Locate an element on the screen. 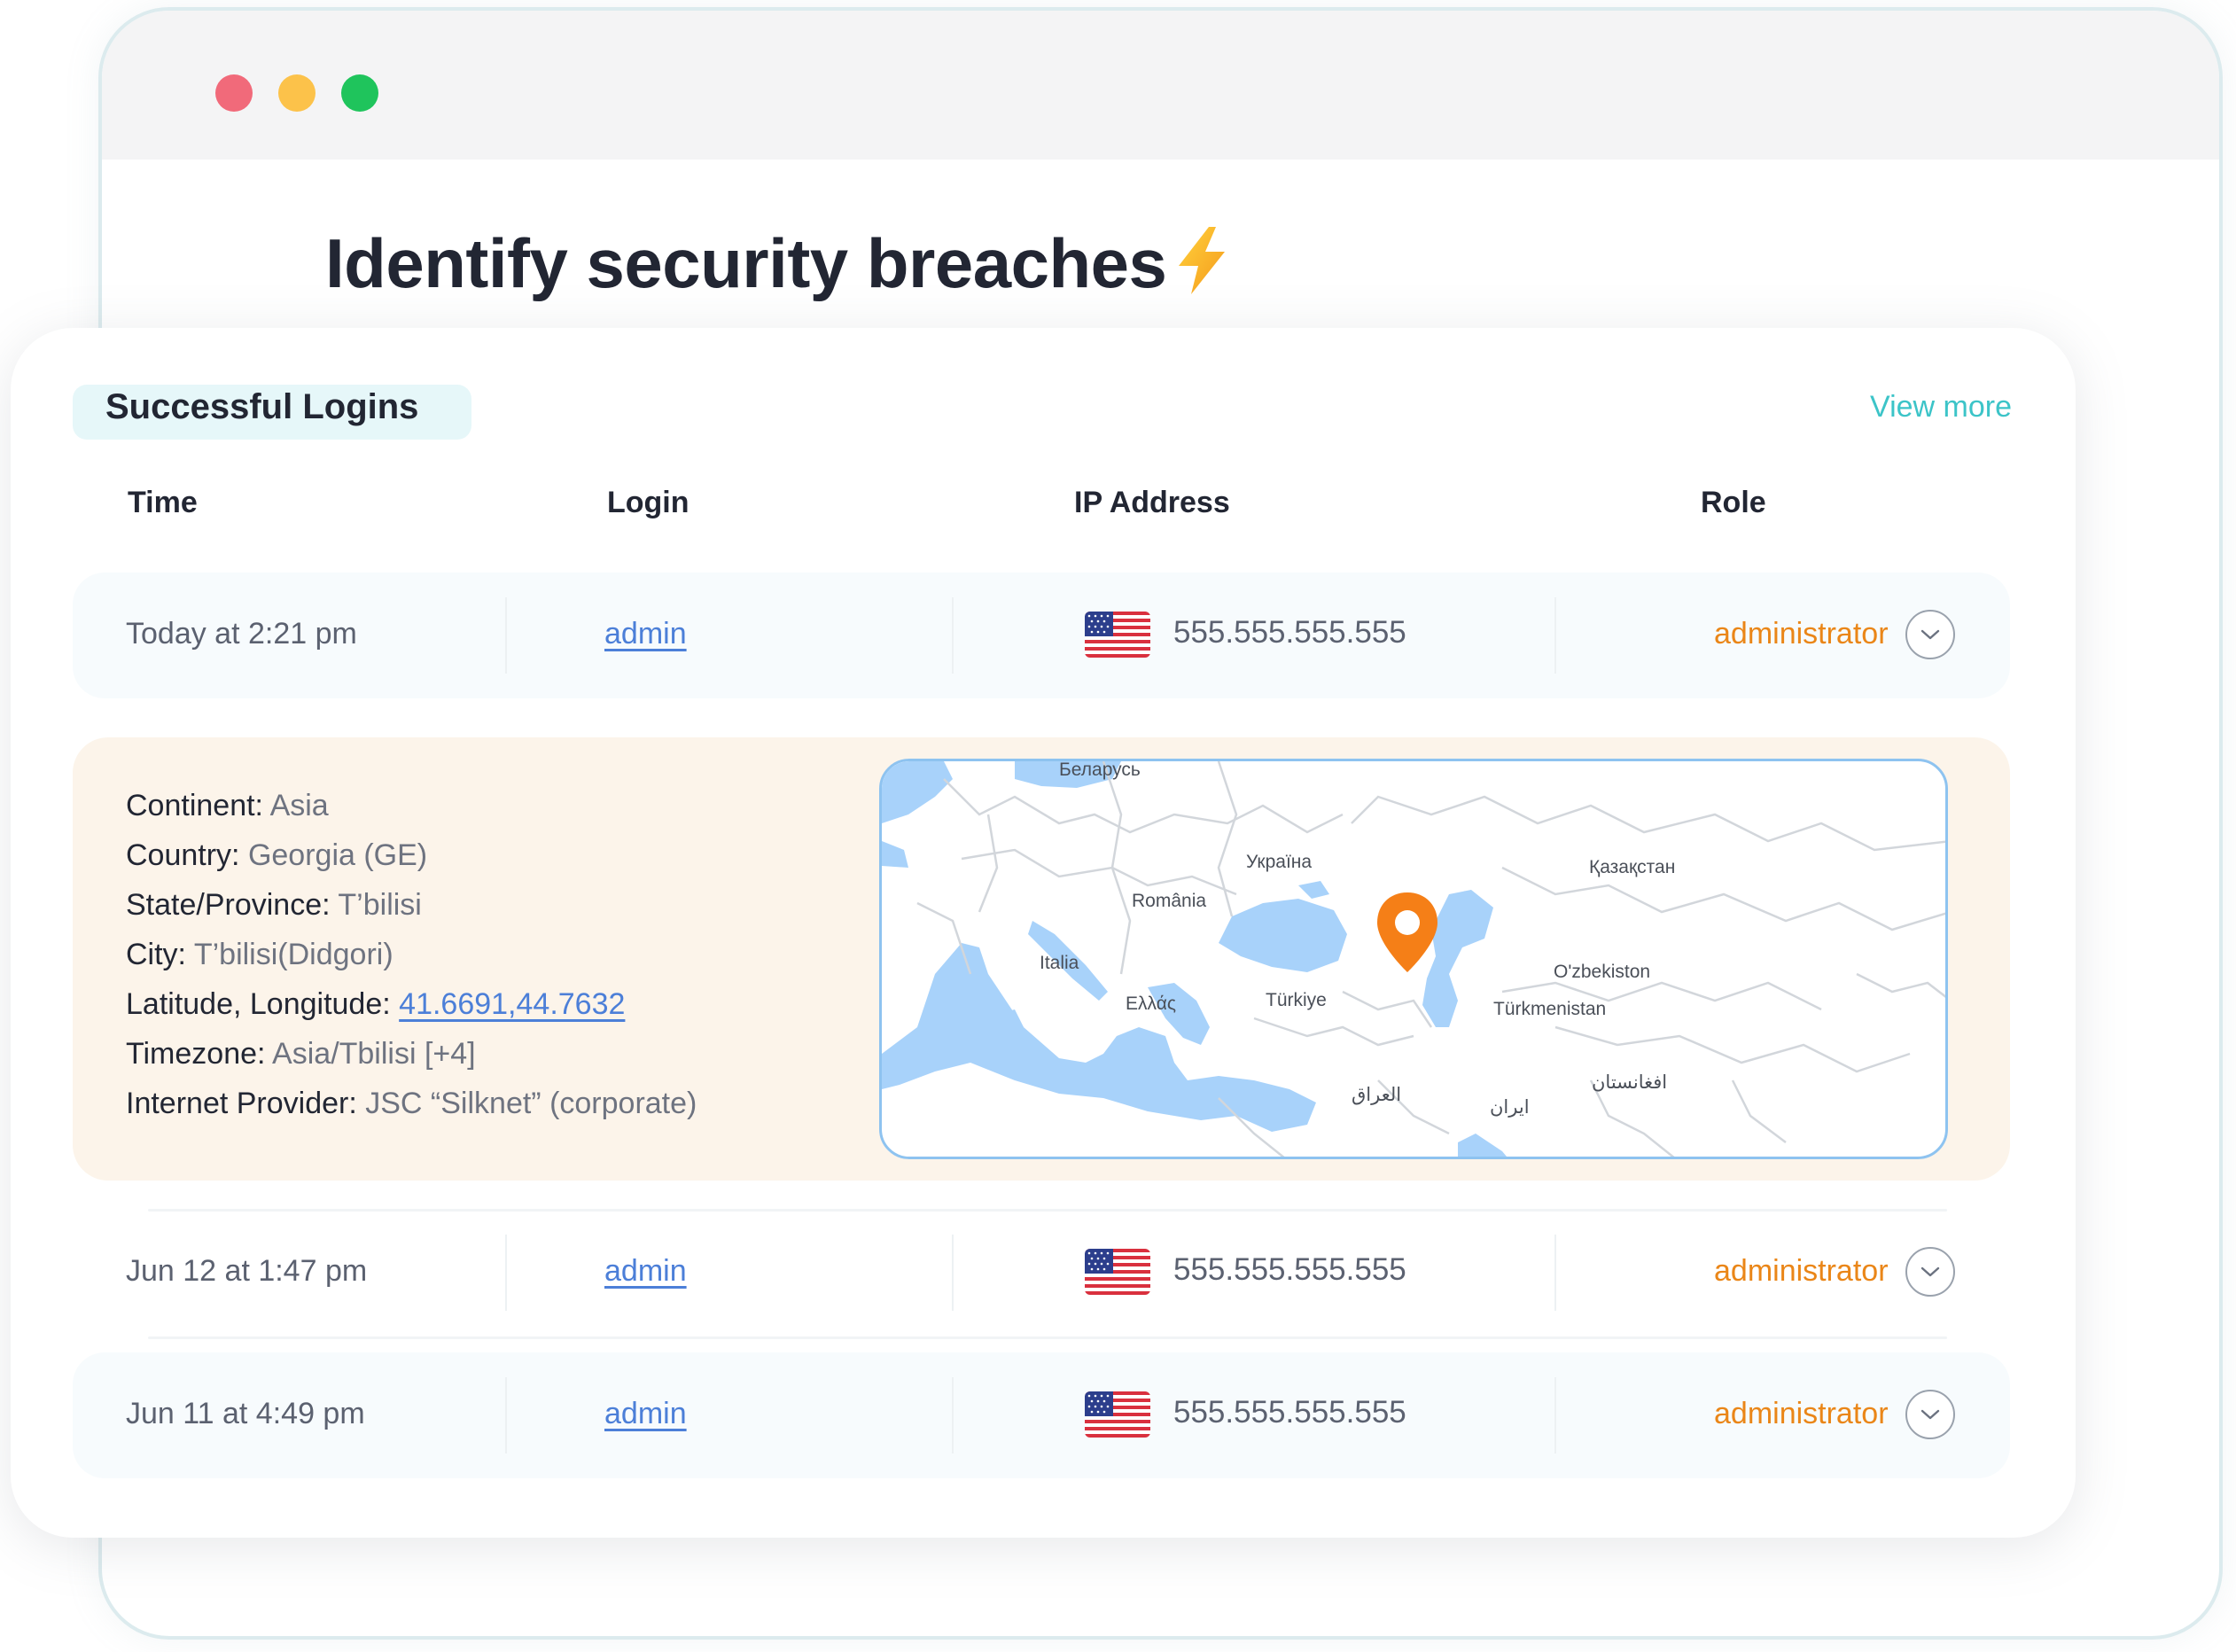 This screenshot has height=1652, width=2236. detail-value: JSC “Silknet” (corporate) is located at coordinates (531, 1103).